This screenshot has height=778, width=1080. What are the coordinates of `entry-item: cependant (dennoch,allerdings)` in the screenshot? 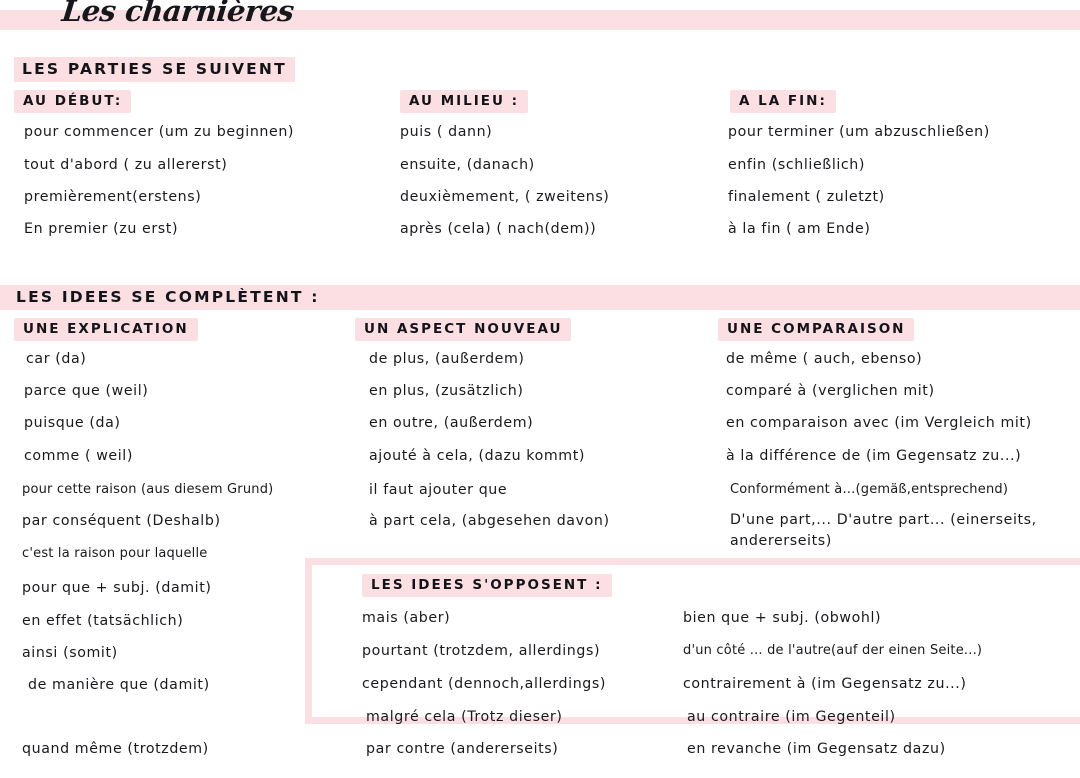 It's located at (484, 684).